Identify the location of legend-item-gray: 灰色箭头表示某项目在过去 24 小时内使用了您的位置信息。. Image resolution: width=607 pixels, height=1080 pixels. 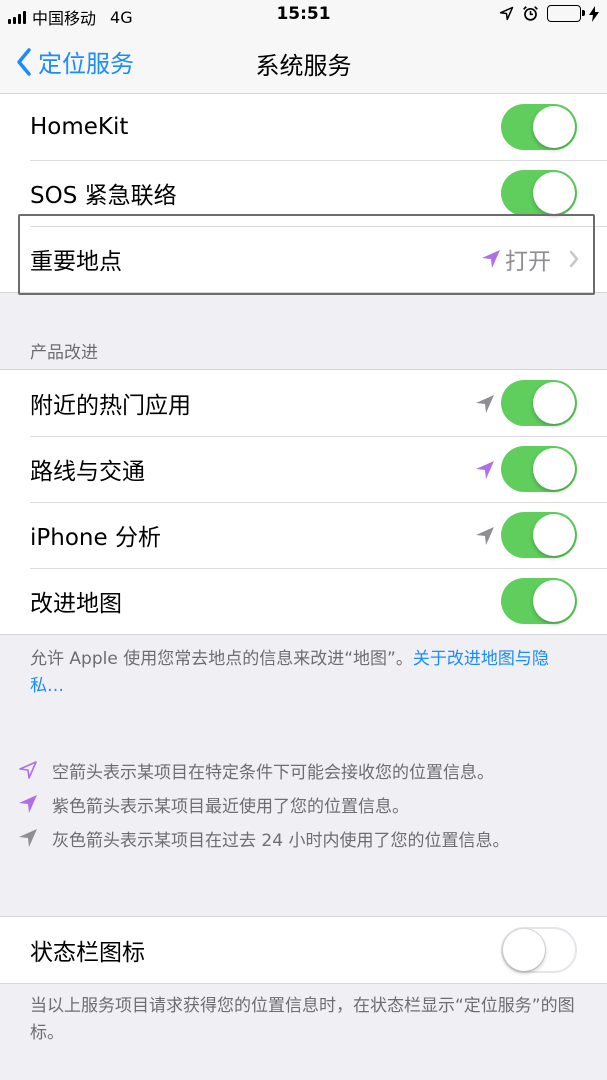
(308, 838).